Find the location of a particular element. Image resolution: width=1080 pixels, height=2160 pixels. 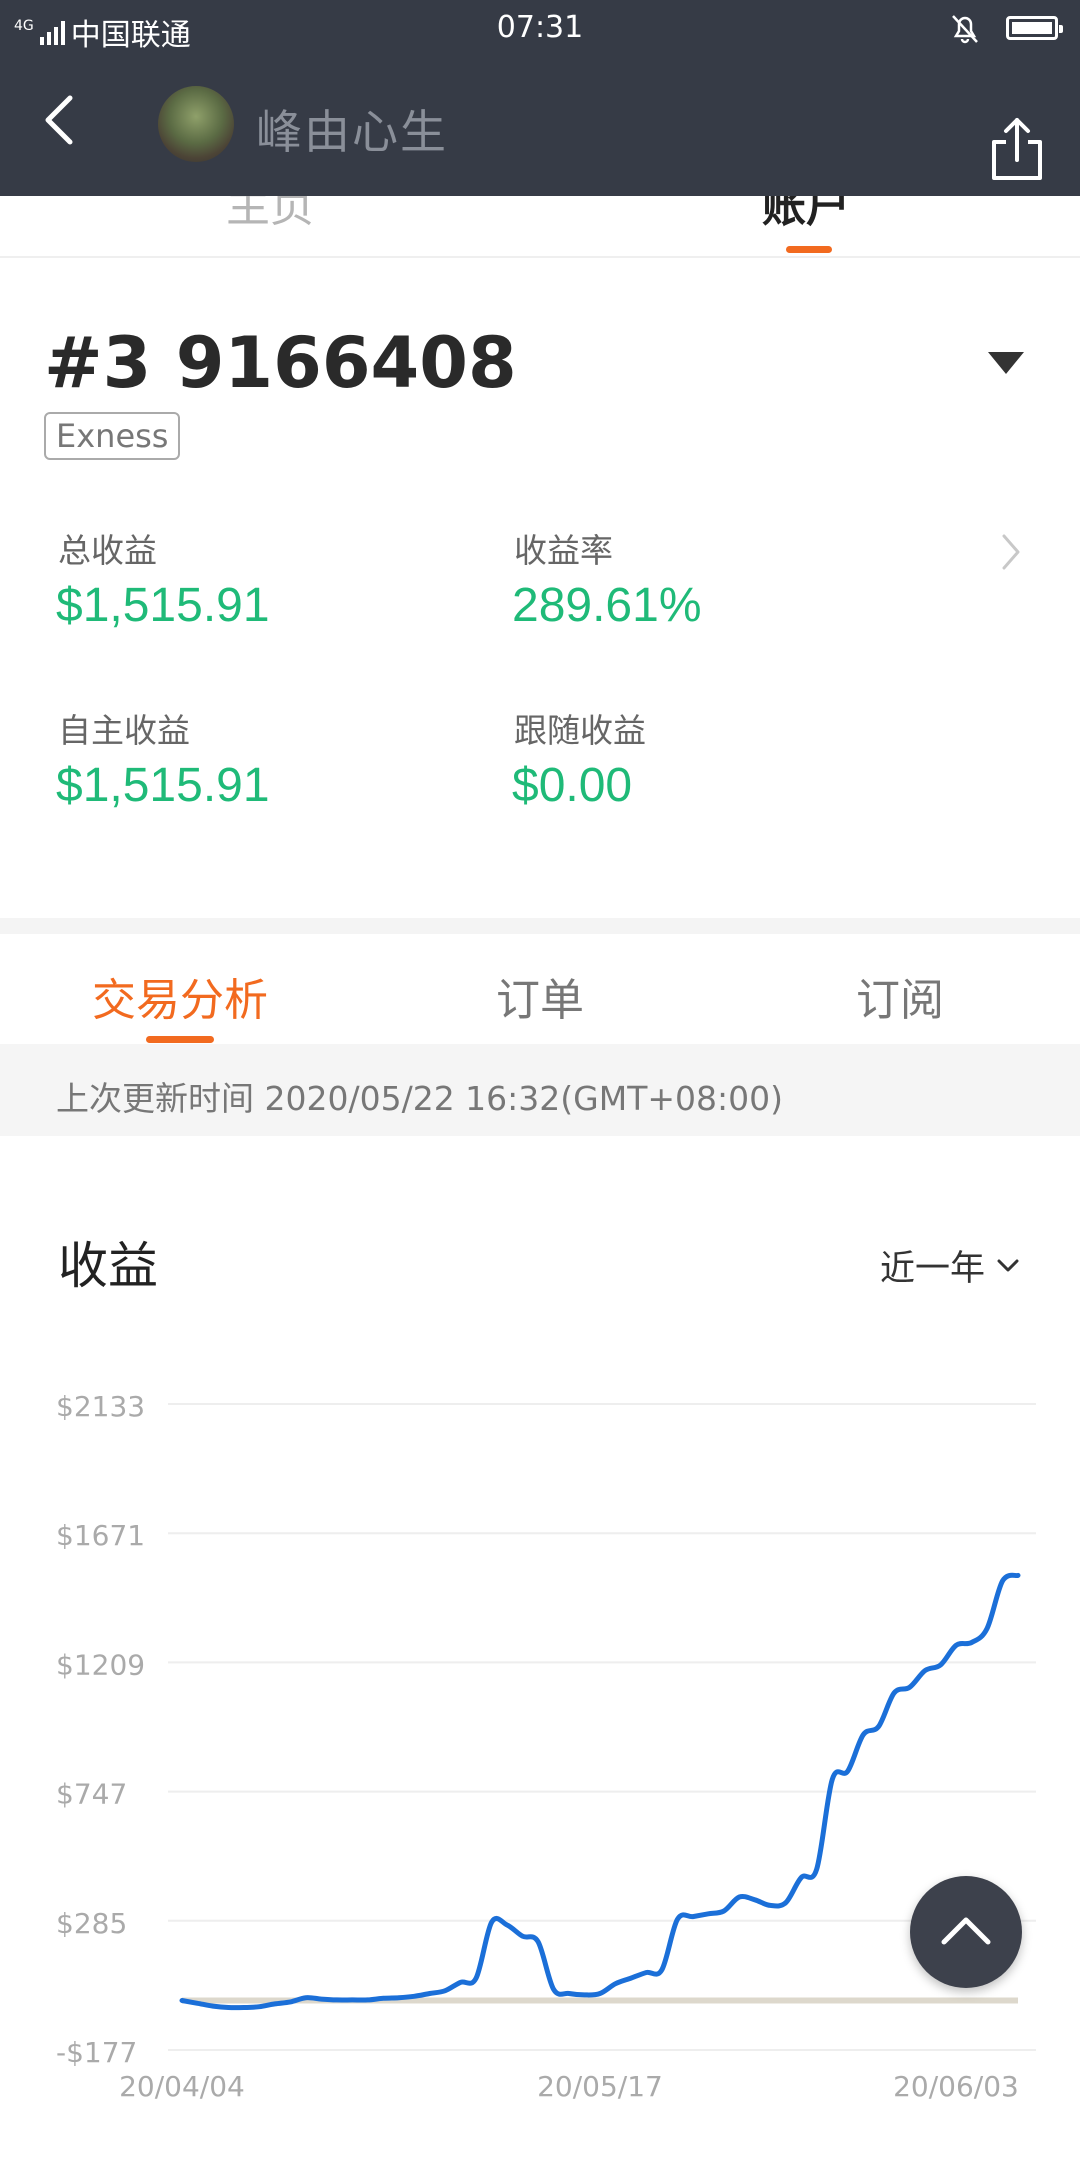

battery-icon is located at coordinates (1034, 28).